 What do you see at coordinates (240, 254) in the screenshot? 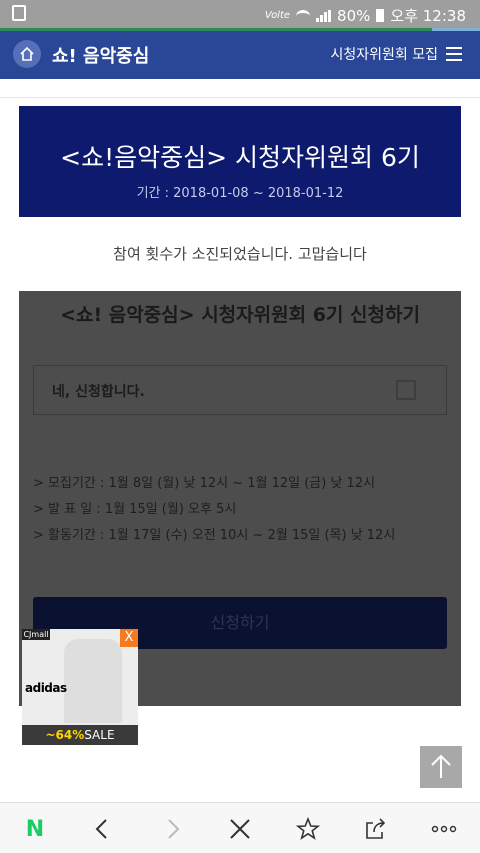
I see `participation-notice: 참여 횟수가 소진되었습니다. 고맙습니다` at bounding box center [240, 254].